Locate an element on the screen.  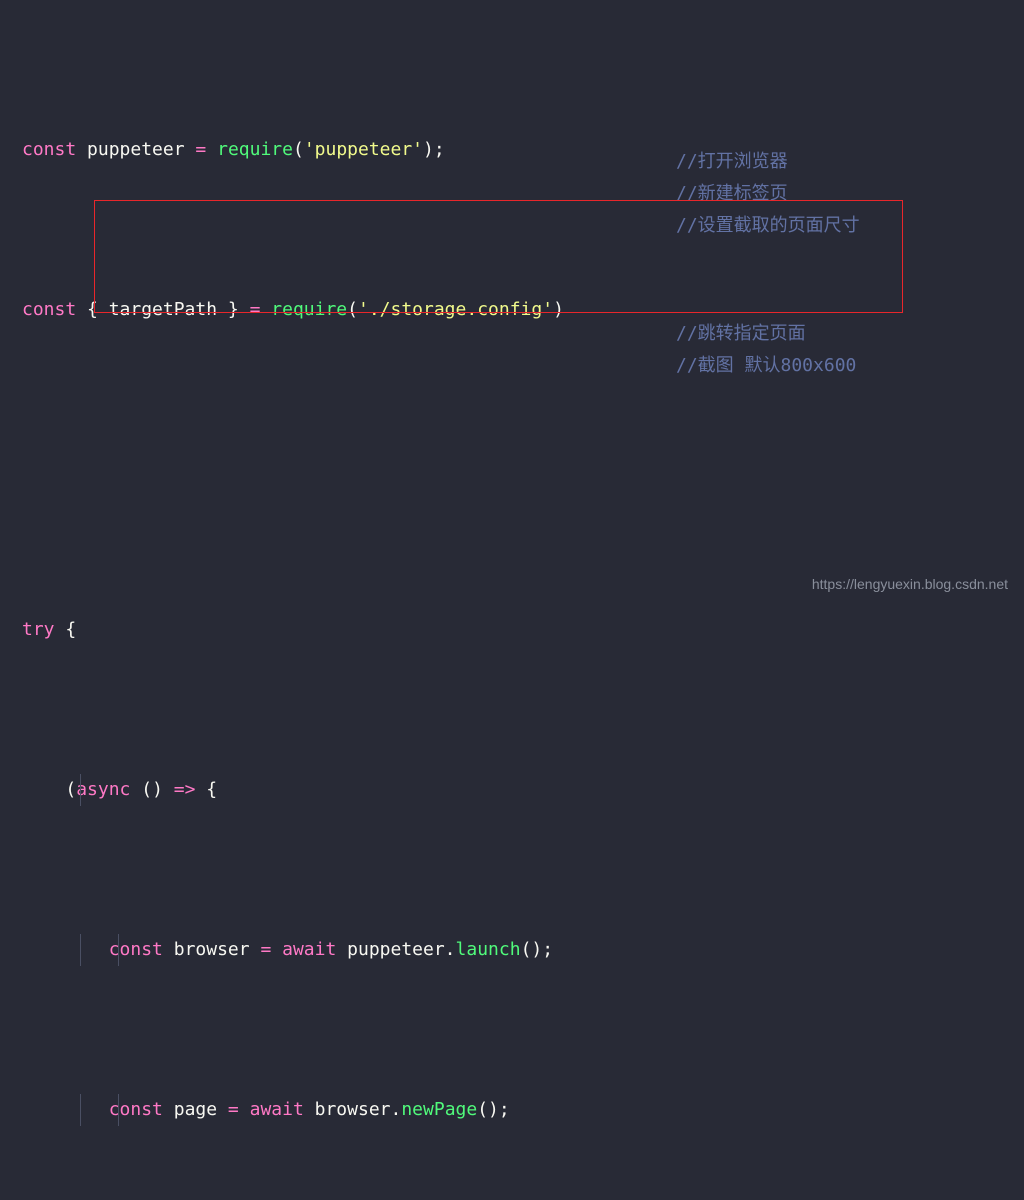
object-browser: browser. is located at coordinates (352, 1109).